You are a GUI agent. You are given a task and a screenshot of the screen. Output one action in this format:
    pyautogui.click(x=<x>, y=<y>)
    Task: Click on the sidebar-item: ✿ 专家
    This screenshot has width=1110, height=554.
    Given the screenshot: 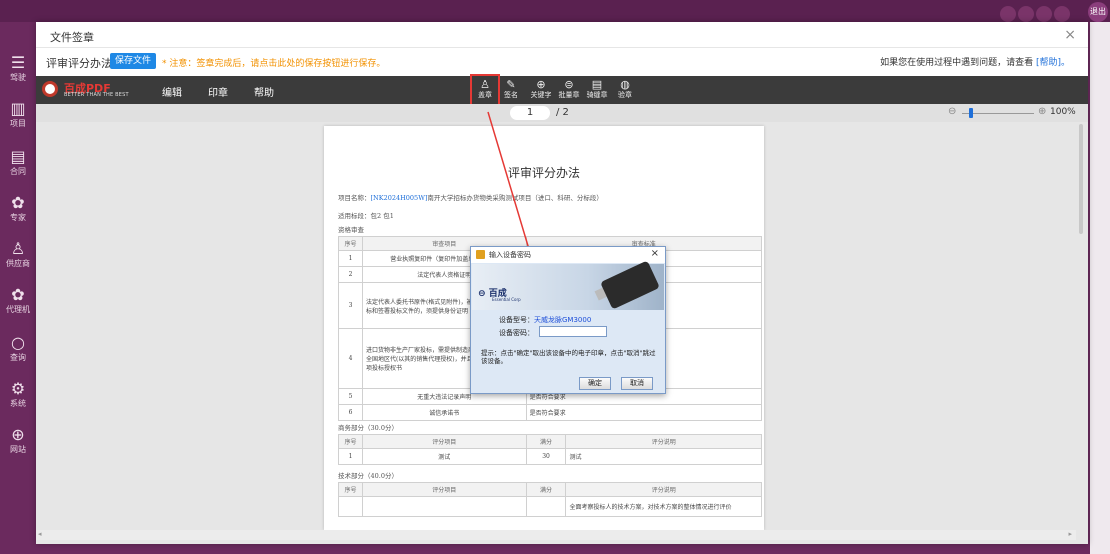 What is the action you would take?
    pyautogui.click(x=18, y=208)
    